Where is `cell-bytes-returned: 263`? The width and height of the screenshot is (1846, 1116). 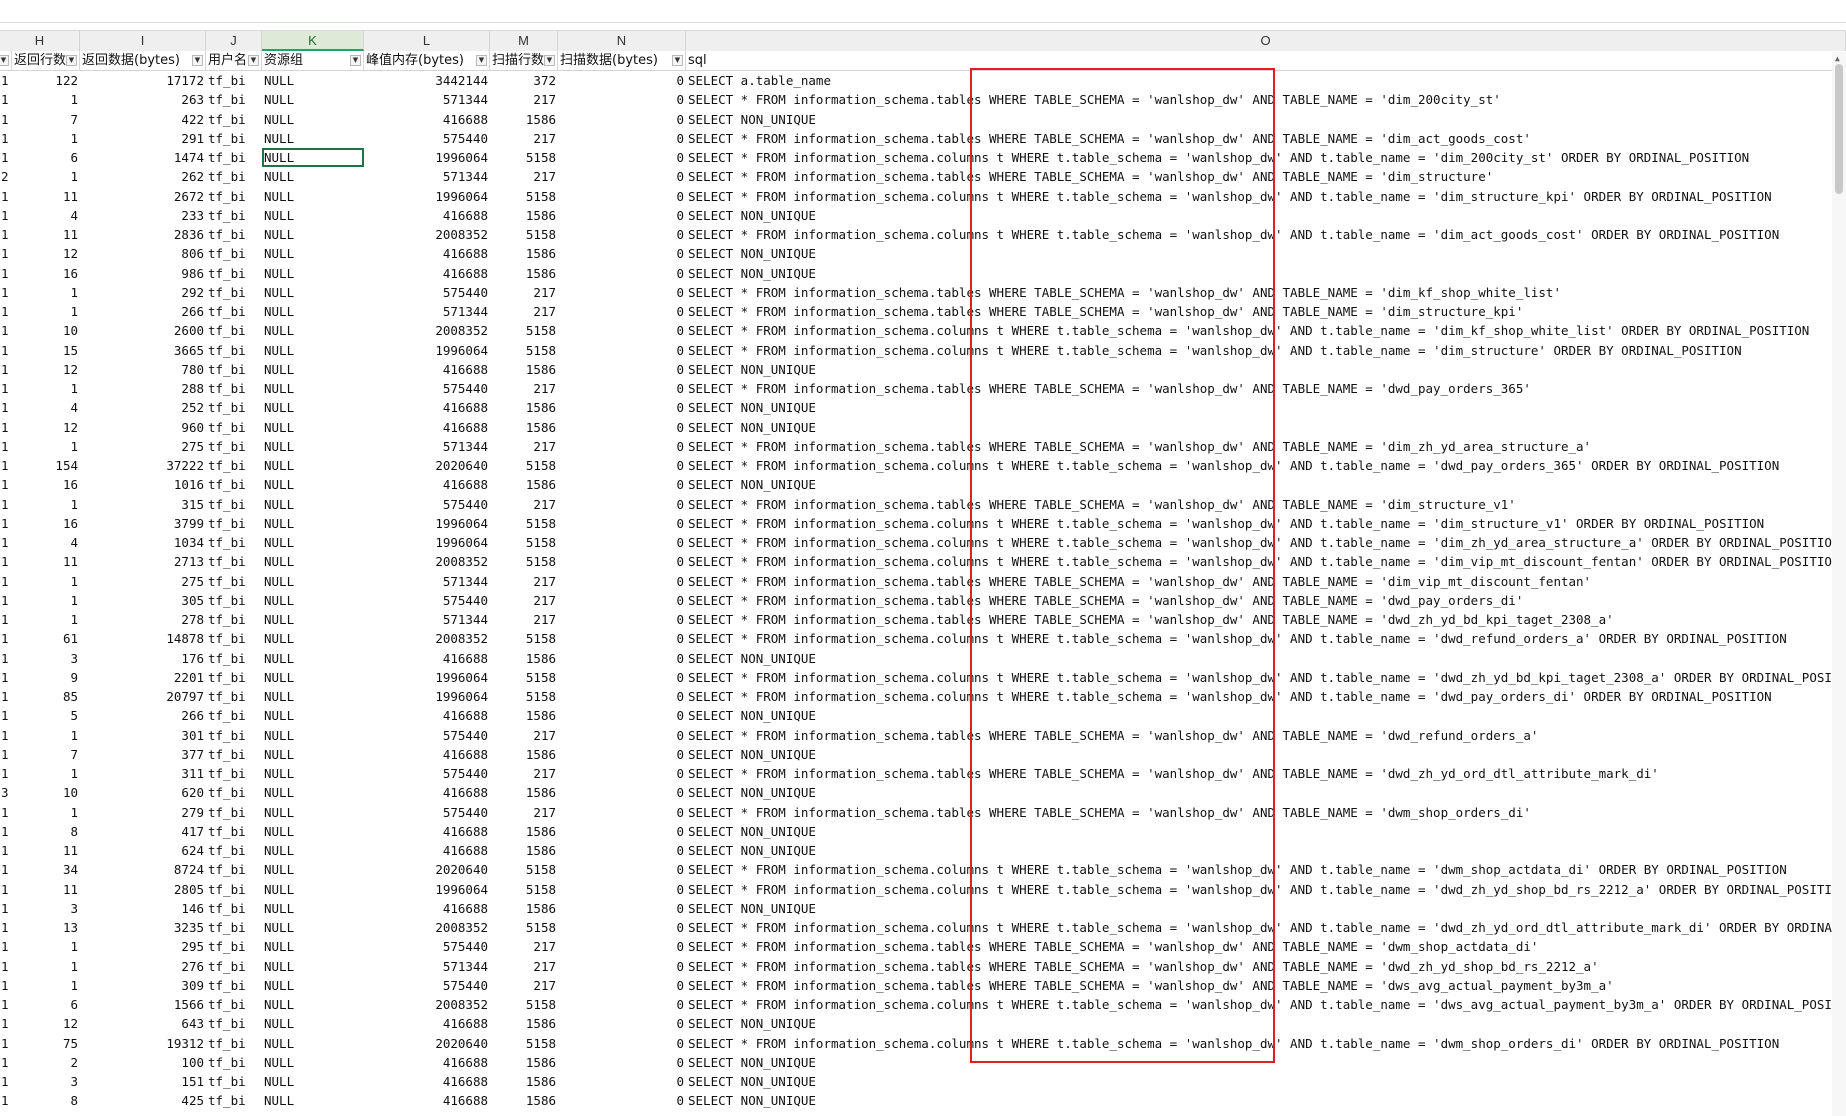
cell-bytes-returned: 263 is located at coordinates (143, 99).